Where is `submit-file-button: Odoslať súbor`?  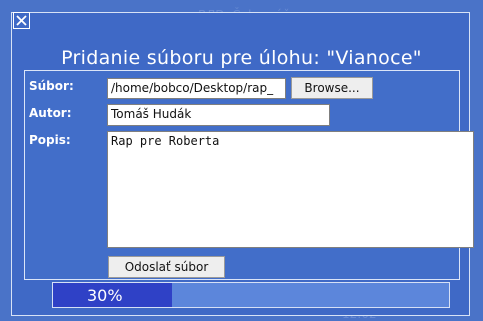
submit-file-button: Odoslať súbor is located at coordinates (166, 267).